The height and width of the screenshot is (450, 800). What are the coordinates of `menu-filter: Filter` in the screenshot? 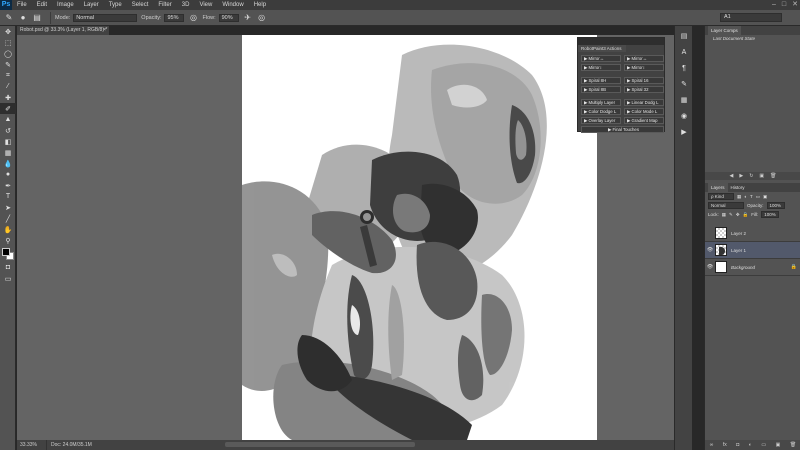 It's located at (164, 5).